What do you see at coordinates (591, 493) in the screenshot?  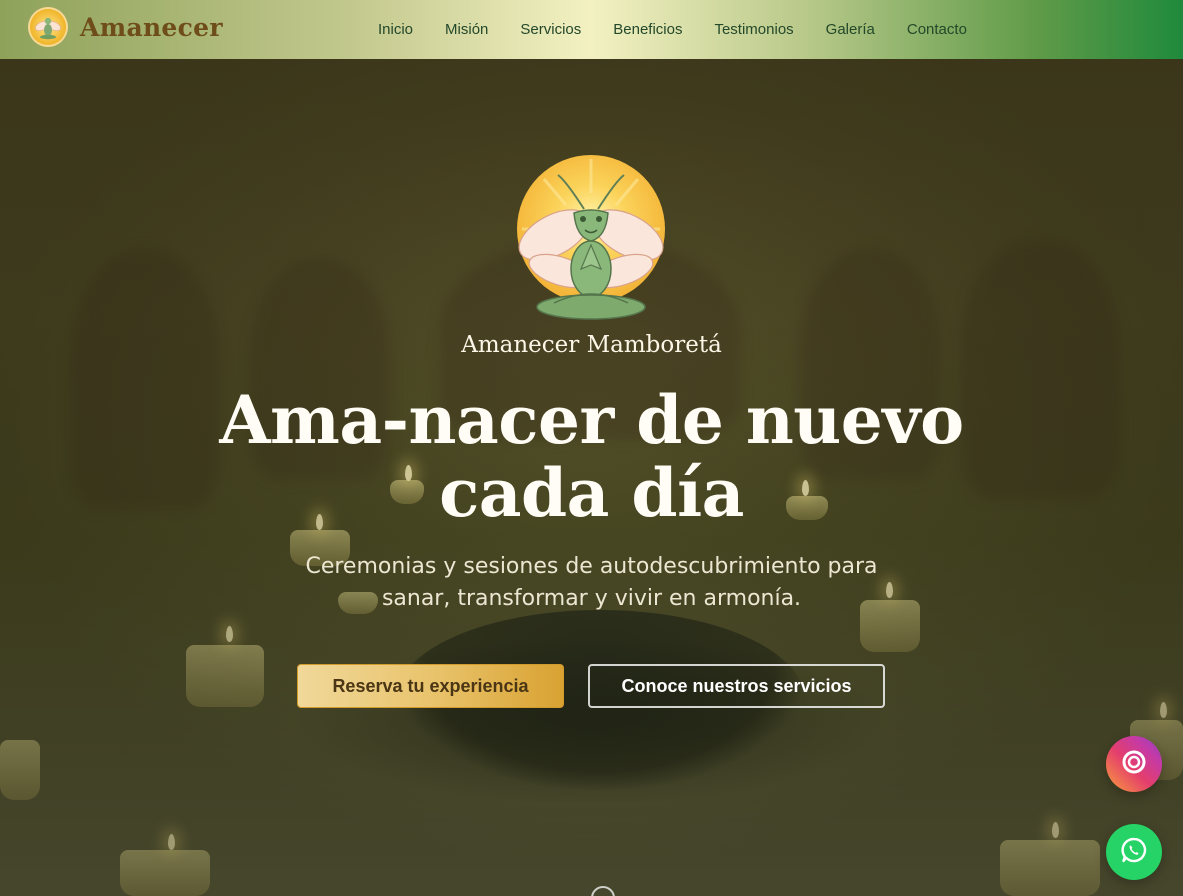 I see `hero-title-line-2: cada día` at bounding box center [591, 493].